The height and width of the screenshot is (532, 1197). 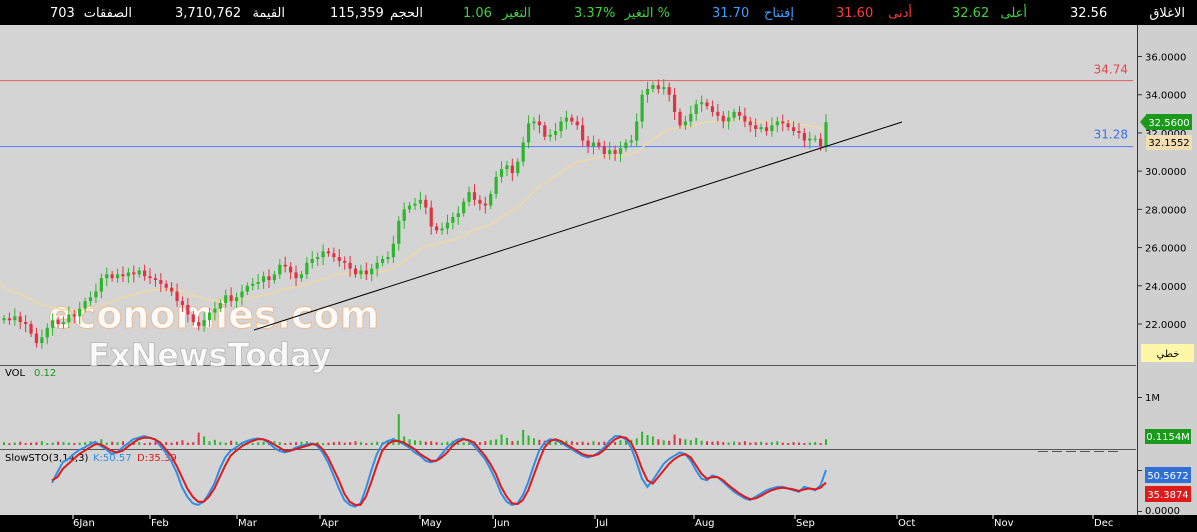 What do you see at coordinates (501, 523) in the screenshot?
I see `month-label-5: Jun` at bounding box center [501, 523].